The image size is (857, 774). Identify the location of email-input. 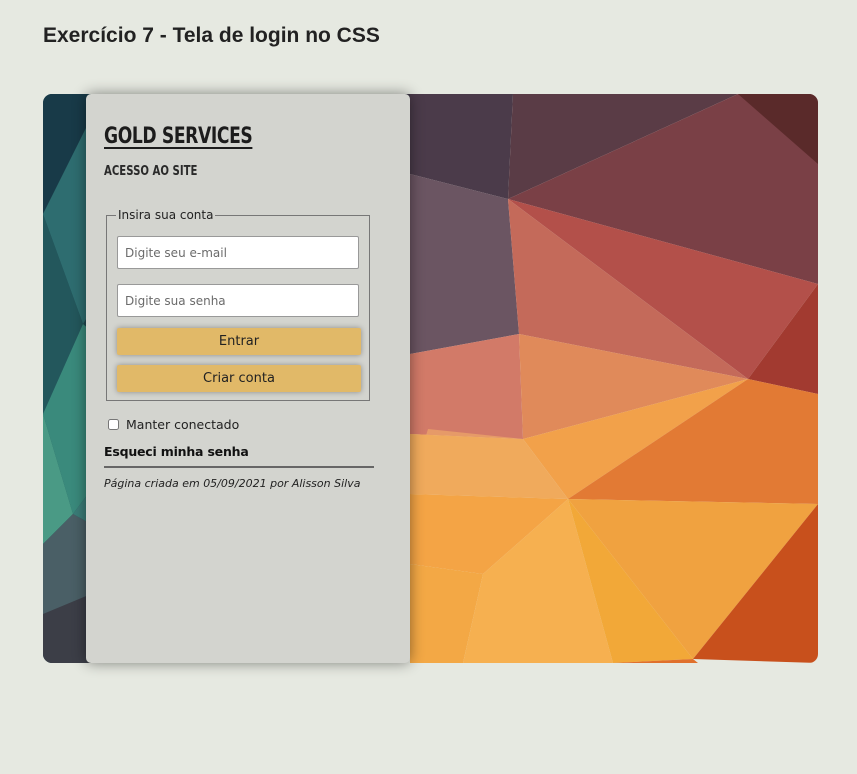
(238, 252).